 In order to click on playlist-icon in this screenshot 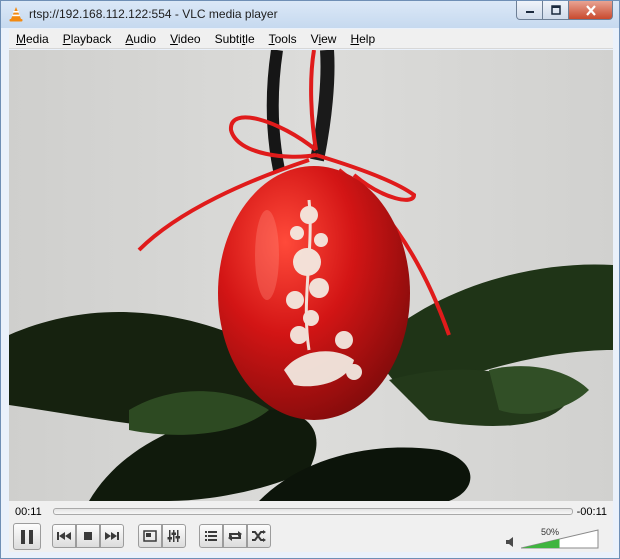, I will do `click(211, 536)`.